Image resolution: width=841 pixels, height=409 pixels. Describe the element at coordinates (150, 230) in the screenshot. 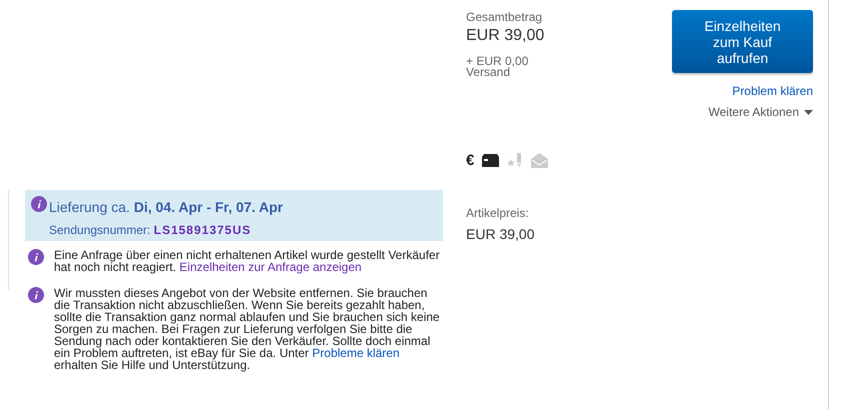

I see `tracking-number: Sendungsnummer: LS15891375US` at that location.